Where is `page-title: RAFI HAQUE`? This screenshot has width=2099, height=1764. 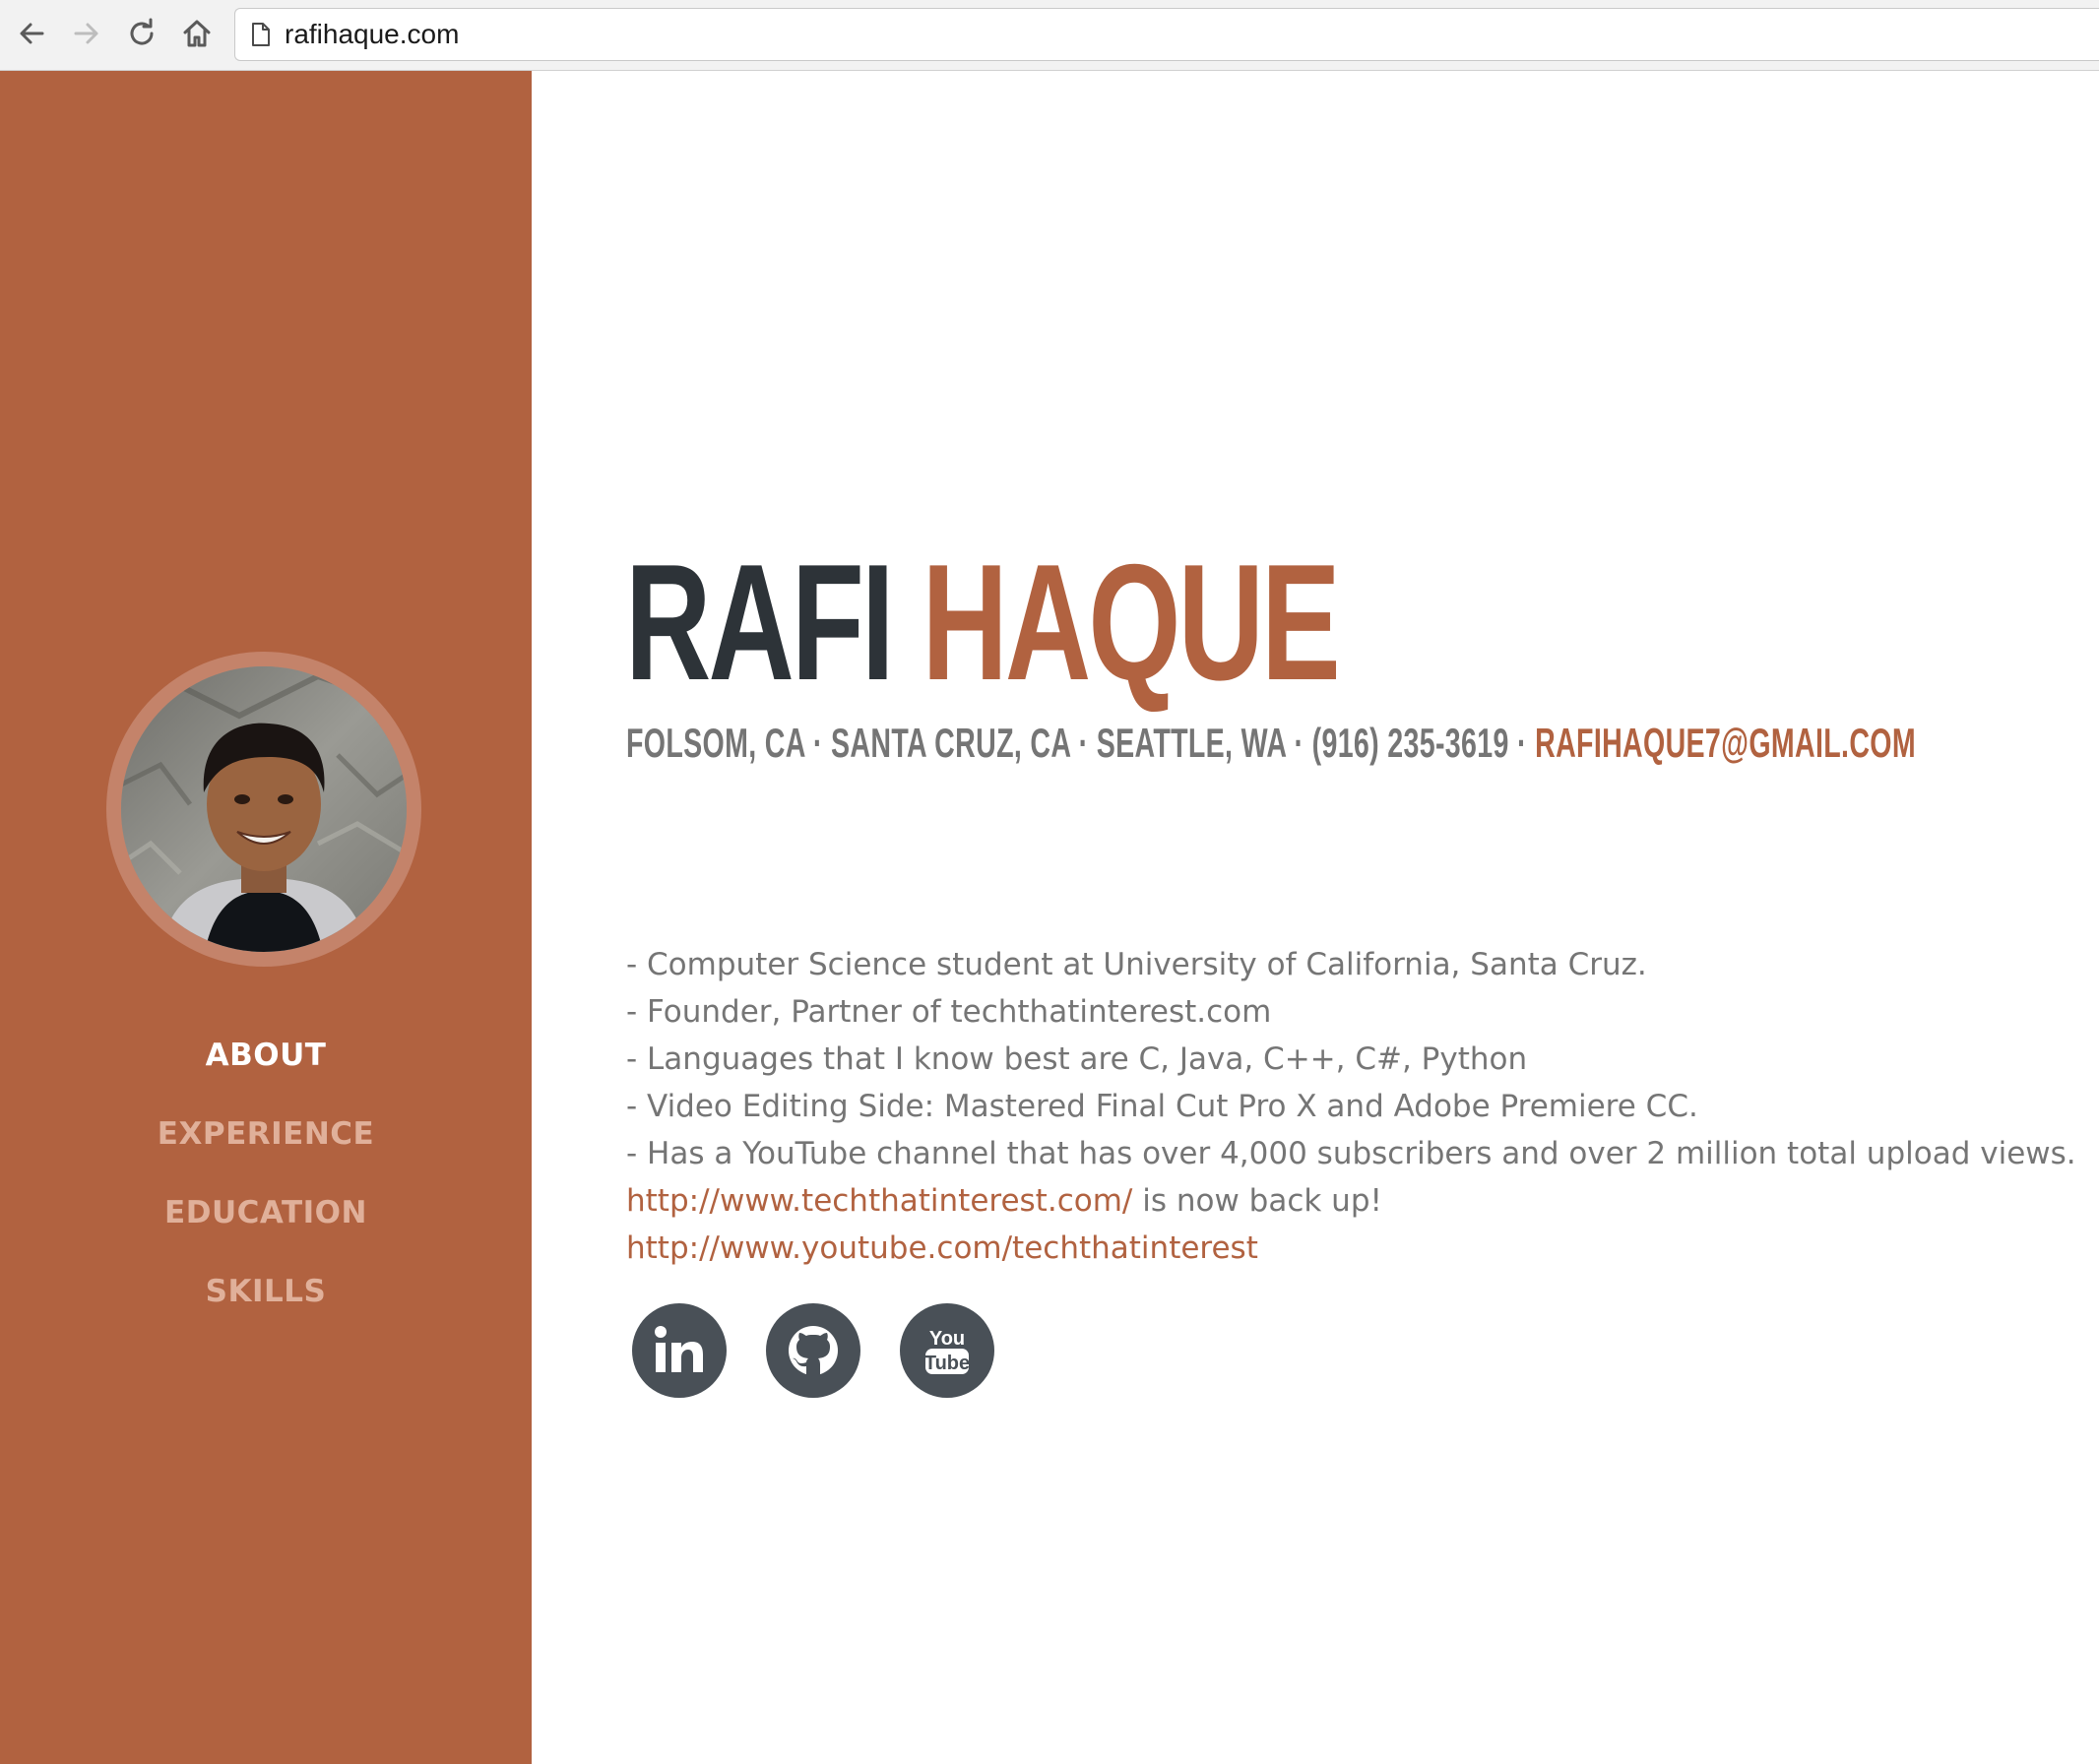 page-title: RAFI HAQUE is located at coordinates (983, 622).